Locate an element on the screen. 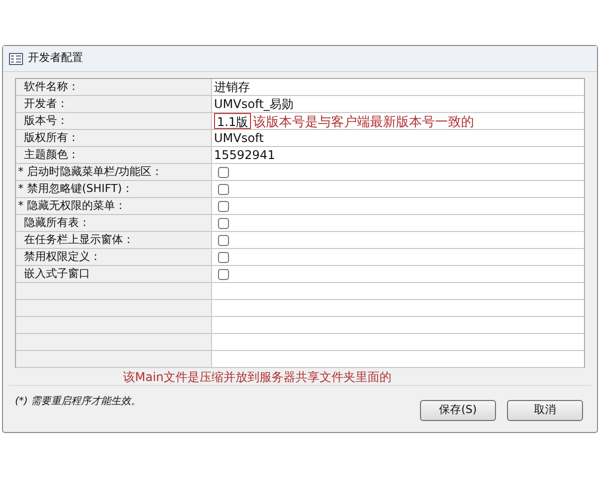  dialog-button: 保存(S) is located at coordinates (458, 410).